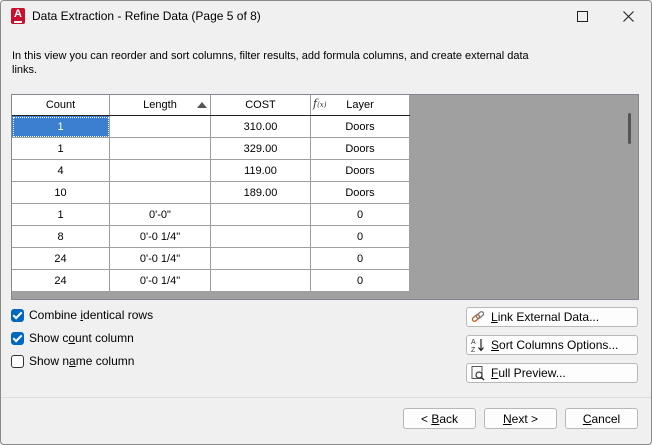 The width and height of the screenshot is (652, 445). I want to click on checkbox-label: Combine identical rows, so click(91, 315).